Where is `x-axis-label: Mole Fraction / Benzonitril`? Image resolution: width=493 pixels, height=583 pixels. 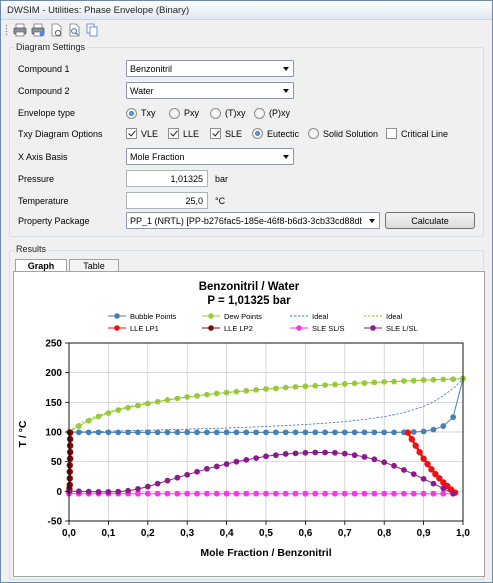 x-axis-label: Mole Fraction / Benzonitril is located at coordinates (265, 553).